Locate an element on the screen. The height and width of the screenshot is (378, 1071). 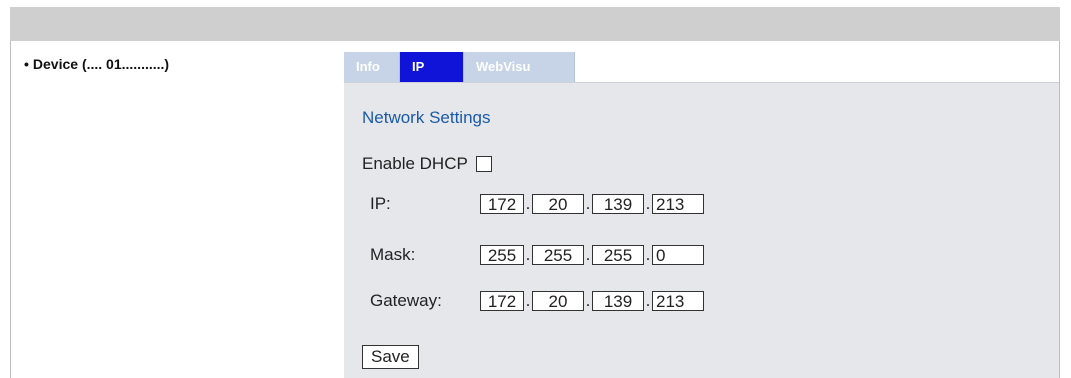
dhcp-row: Enable DHCP is located at coordinates (427, 164).